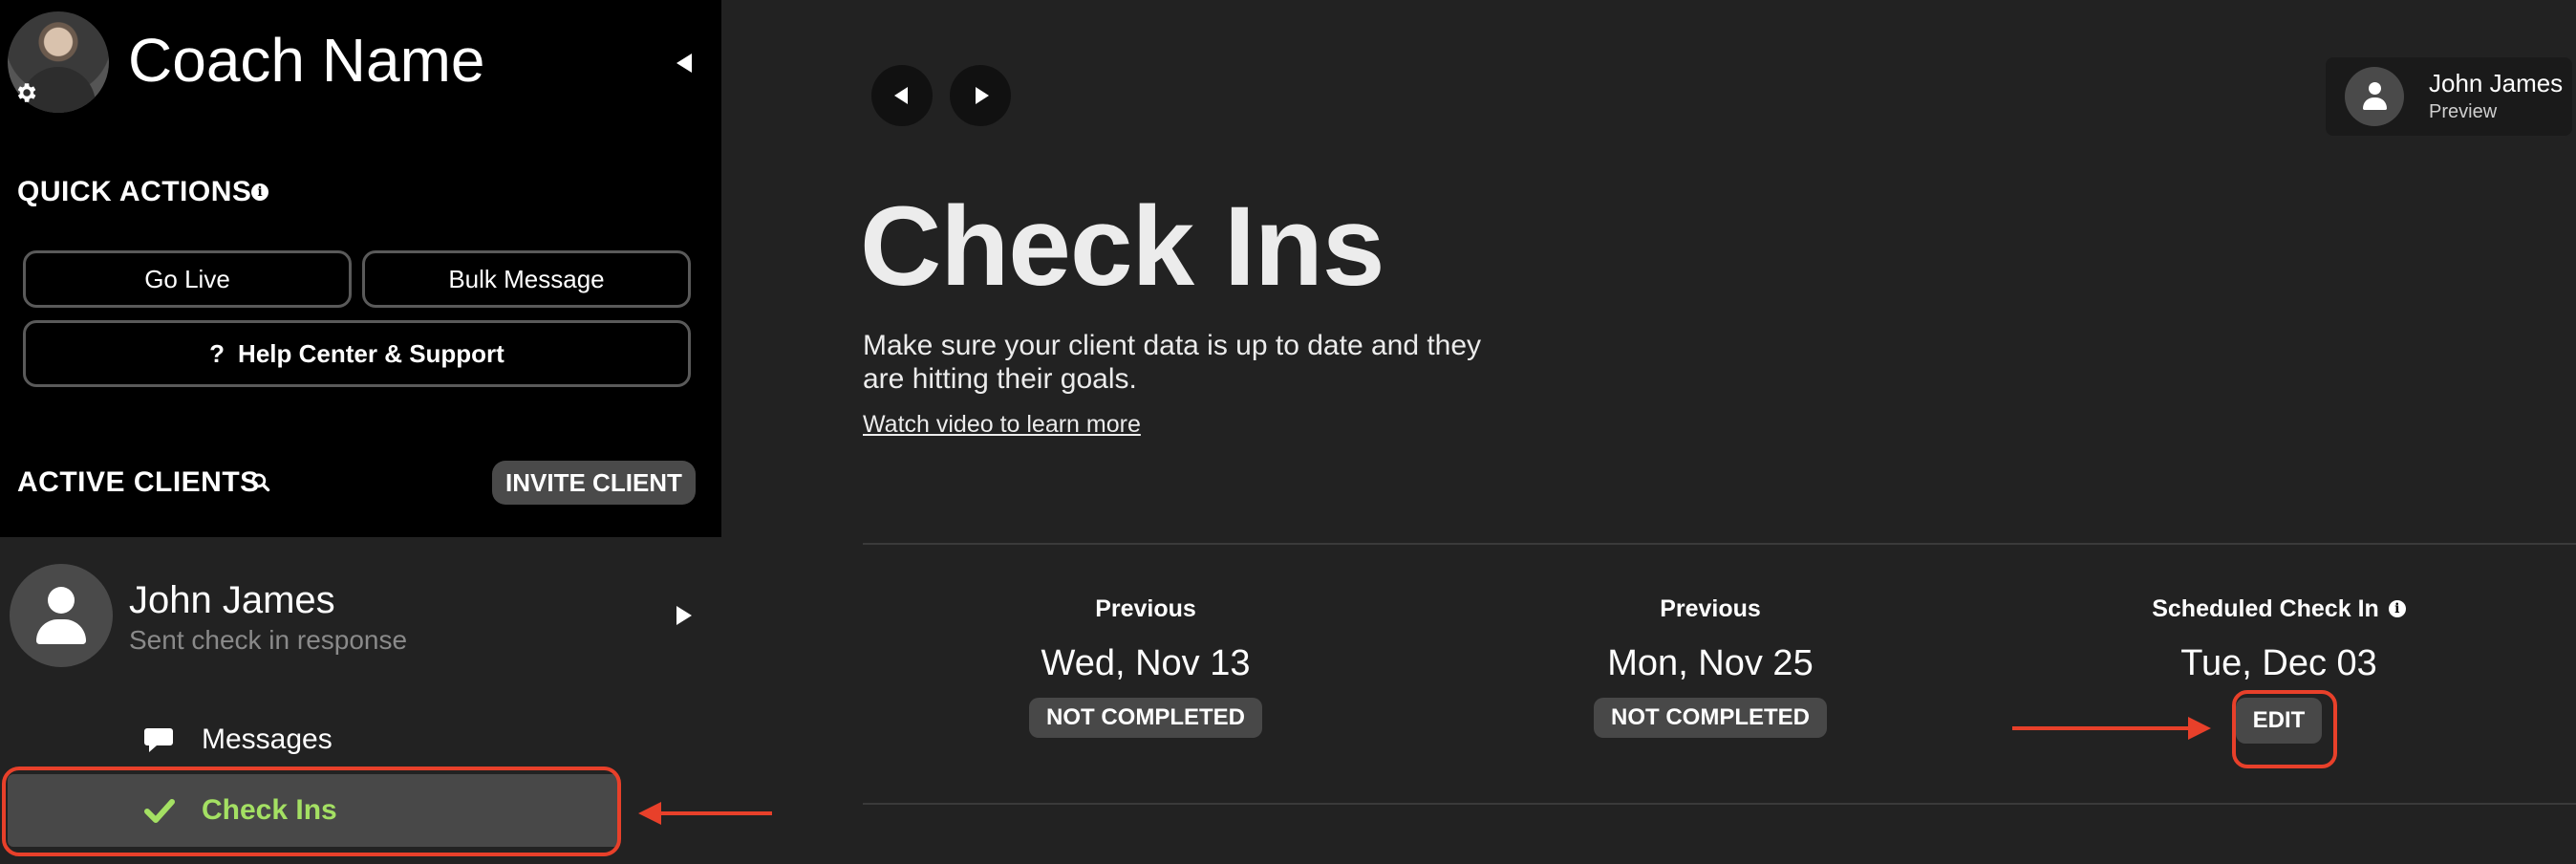 Image resolution: width=2576 pixels, height=864 pixels. What do you see at coordinates (232, 600) in the screenshot?
I see `client-name: John James` at bounding box center [232, 600].